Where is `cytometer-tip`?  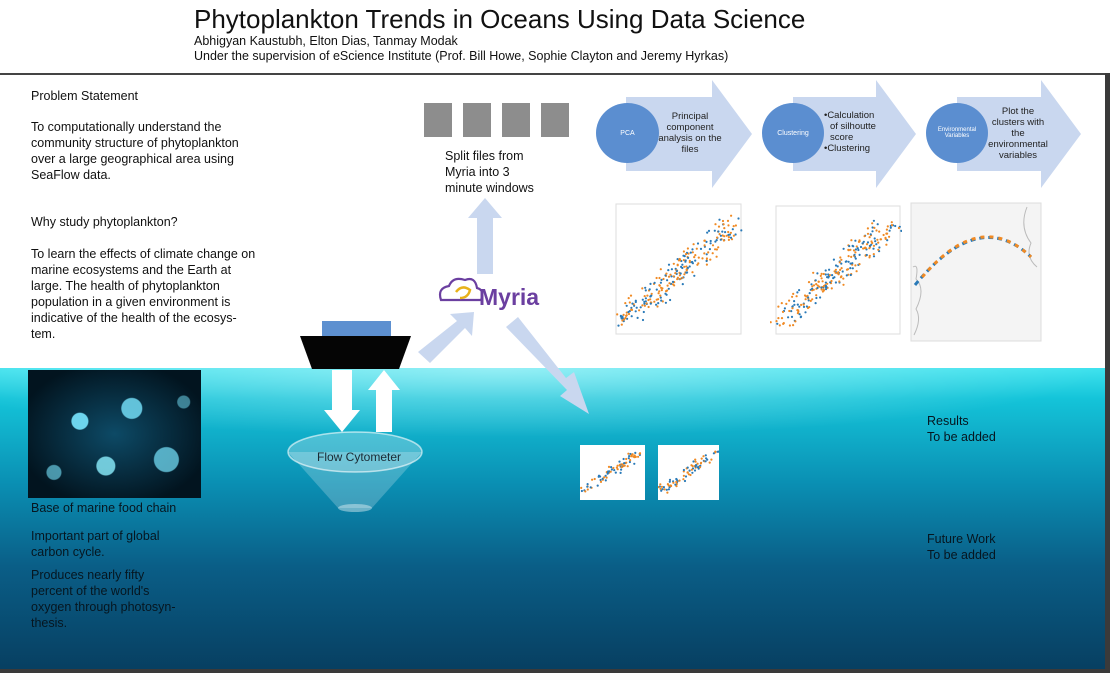
cytometer-tip is located at coordinates (355, 508).